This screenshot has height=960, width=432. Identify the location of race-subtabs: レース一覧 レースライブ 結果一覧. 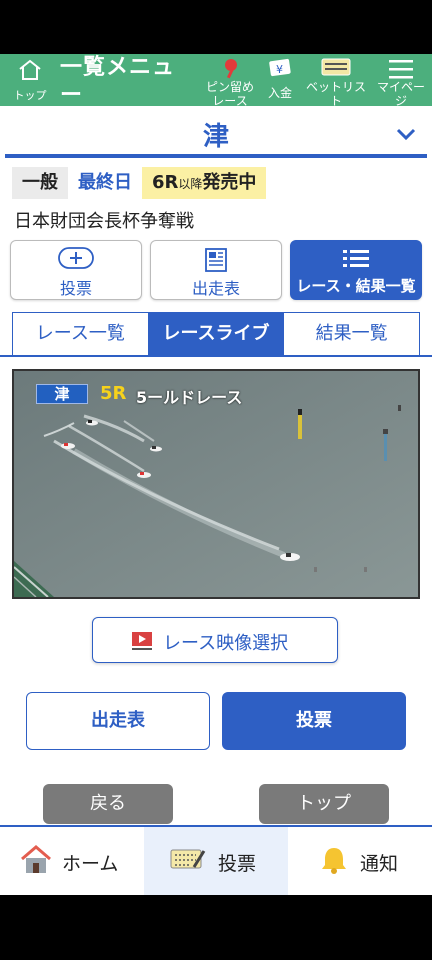
(216, 334).